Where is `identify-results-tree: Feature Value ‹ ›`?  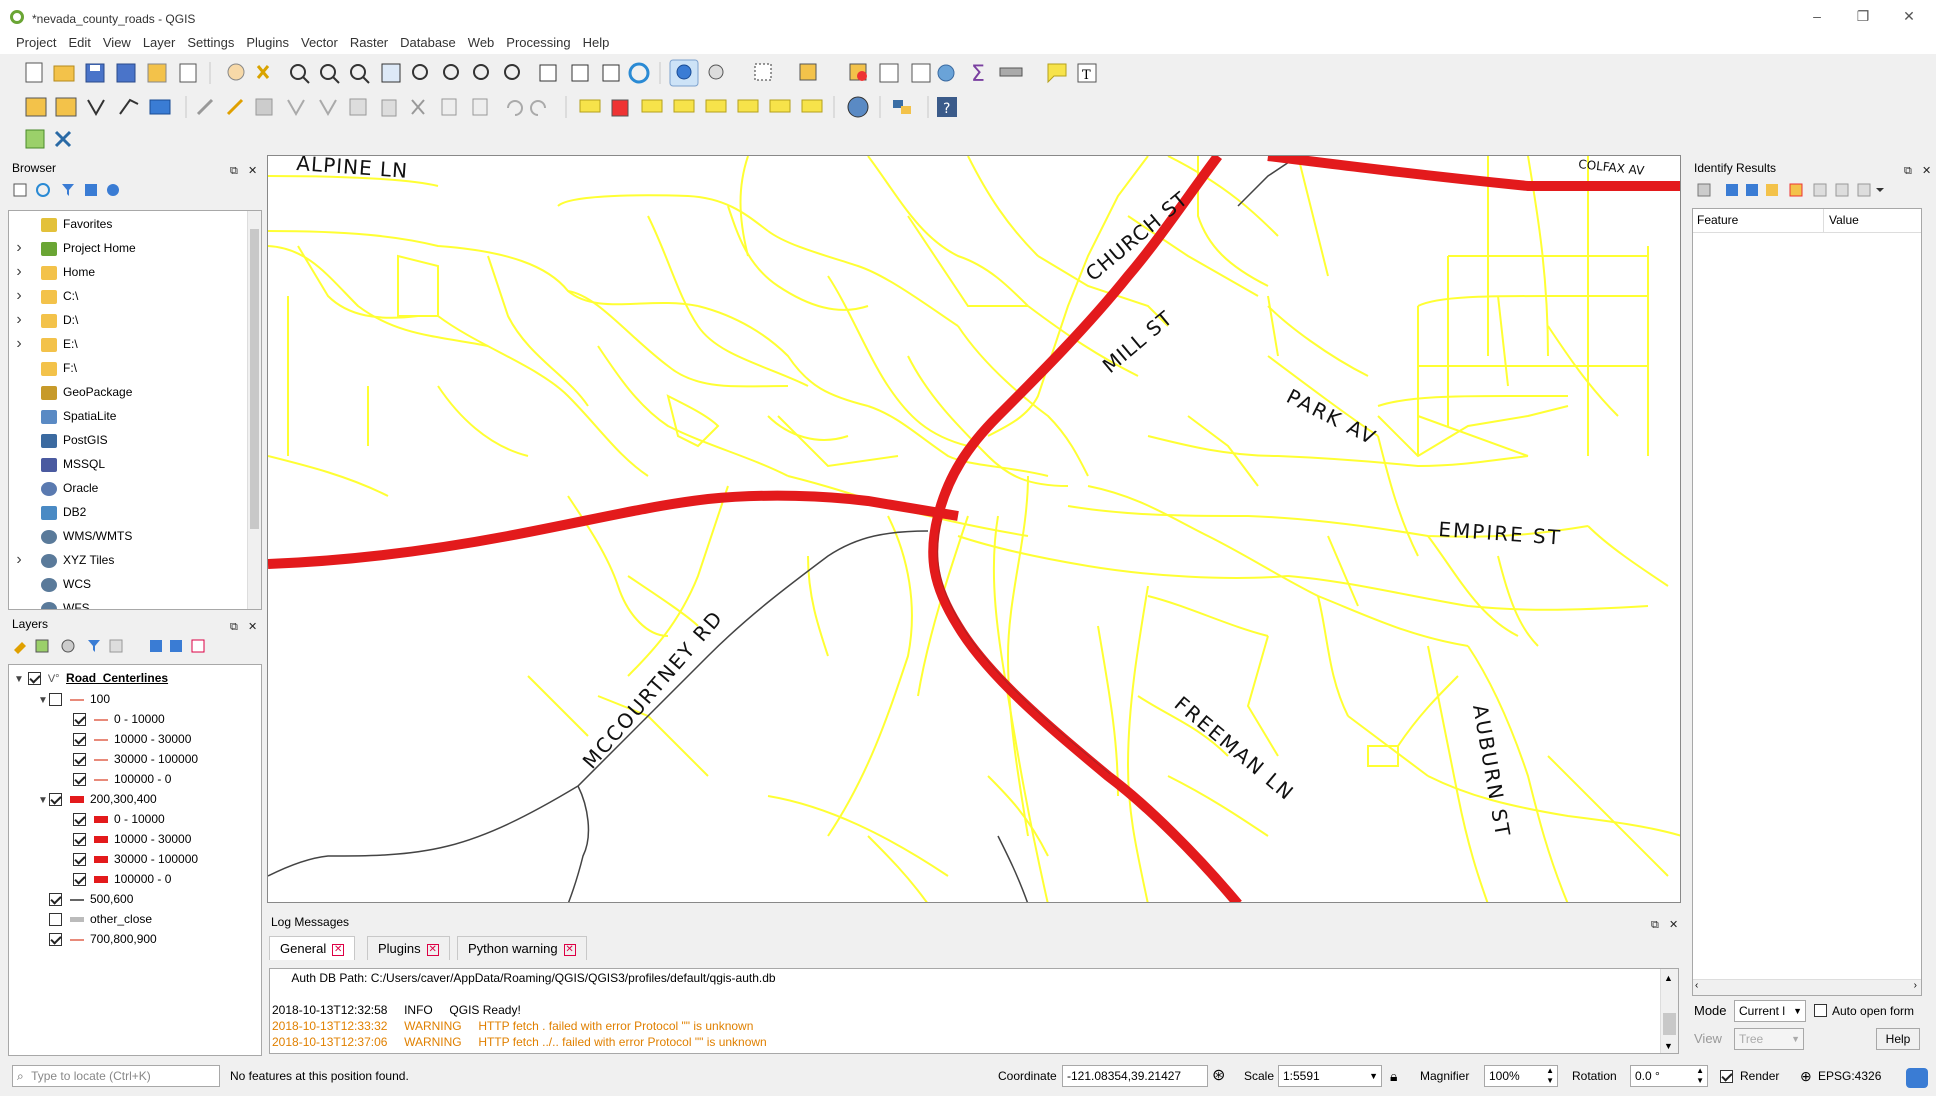
identify-results-tree: Feature Value ‹ › is located at coordinates (1807, 602).